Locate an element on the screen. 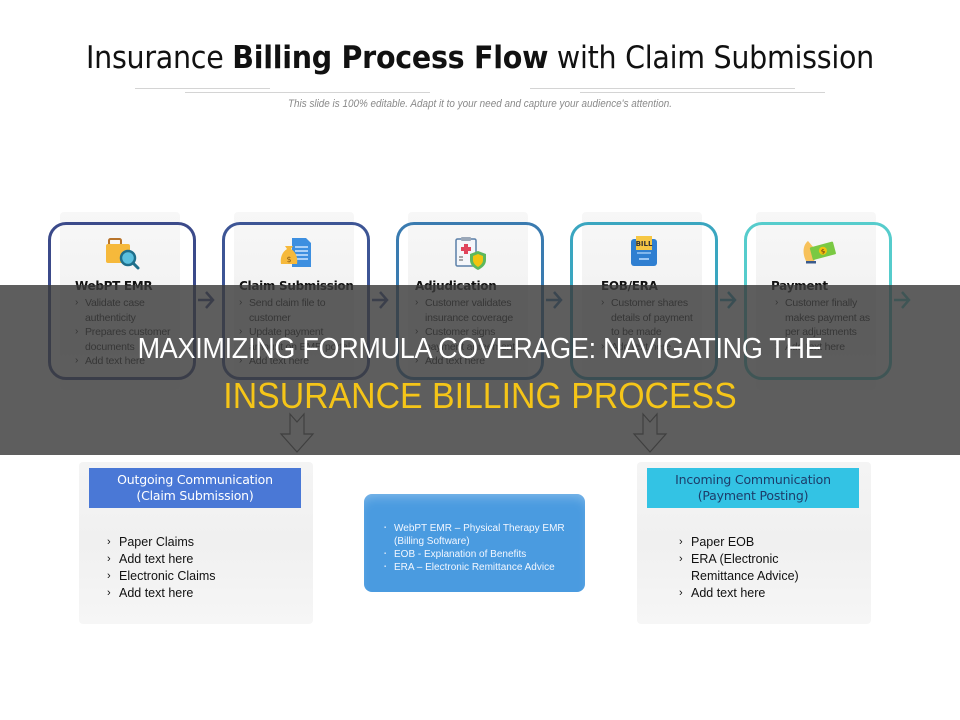  svg-text: BILL is located at coordinates (644, 244).